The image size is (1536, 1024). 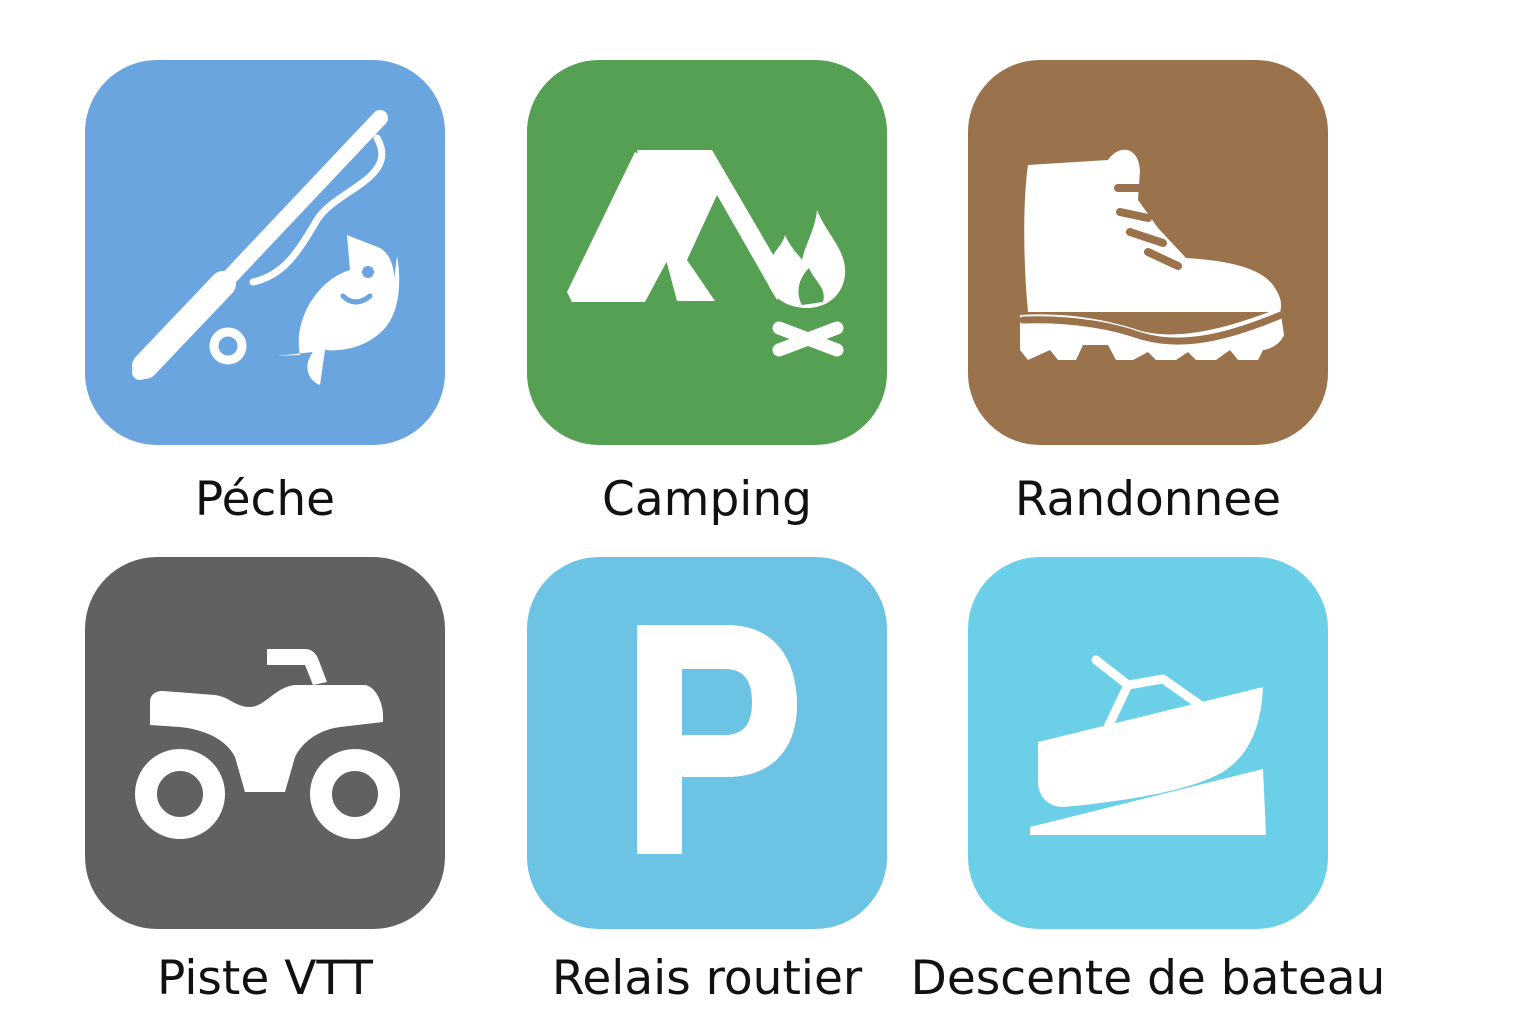 What do you see at coordinates (707, 499) in the screenshot?
I see `tile-label-camping: Camping` at bounding box center [707, 499].